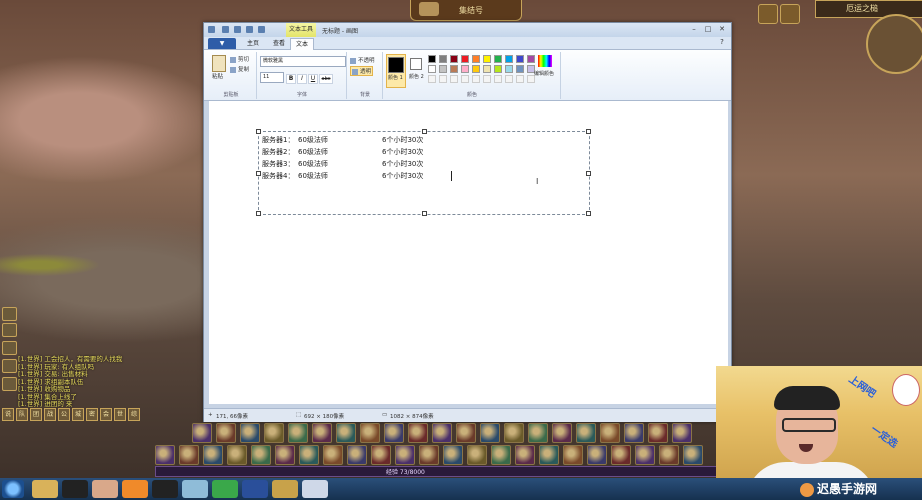 This screenshot has width=922, height=500. Describe the element at coordinates (253, 43) in the screenshot. I see `tab-home: 主页` at that location.